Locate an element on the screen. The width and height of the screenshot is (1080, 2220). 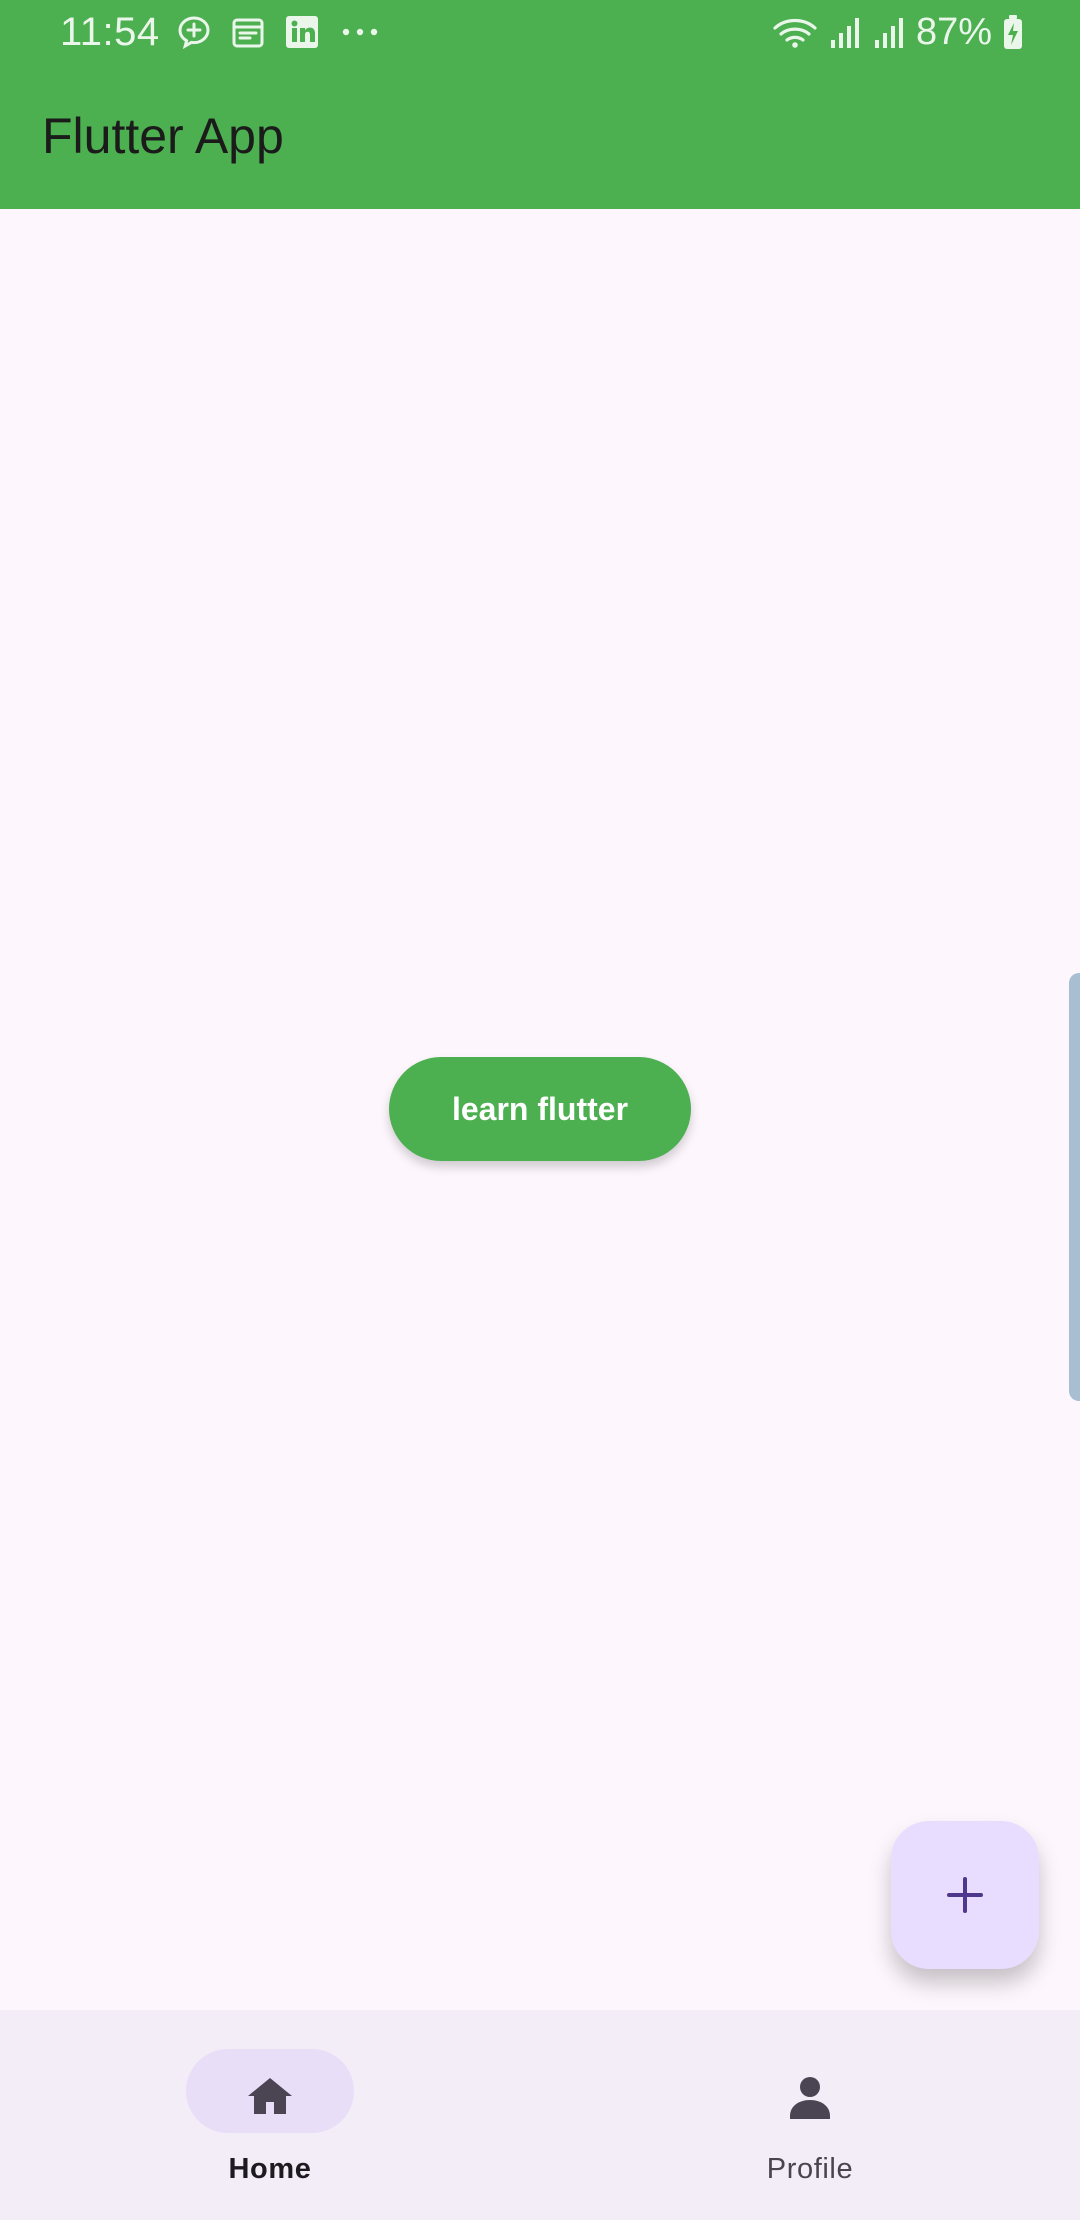
nav-label-home: Home is located at coordinates (270, 2169).